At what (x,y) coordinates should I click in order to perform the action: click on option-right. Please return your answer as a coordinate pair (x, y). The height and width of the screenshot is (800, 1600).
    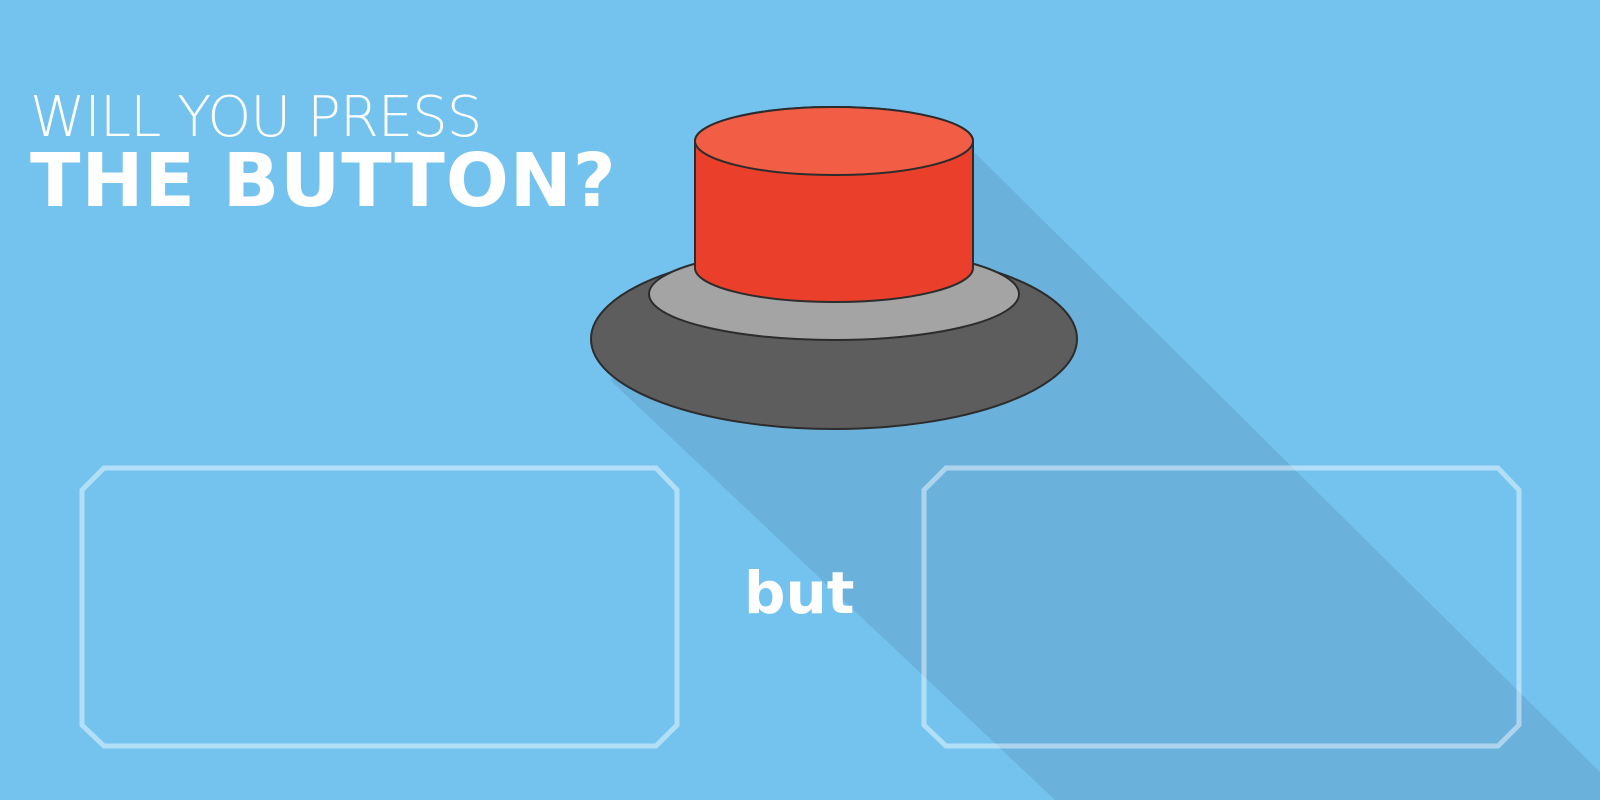
    Looking at the image, I should click on (1223, 605).